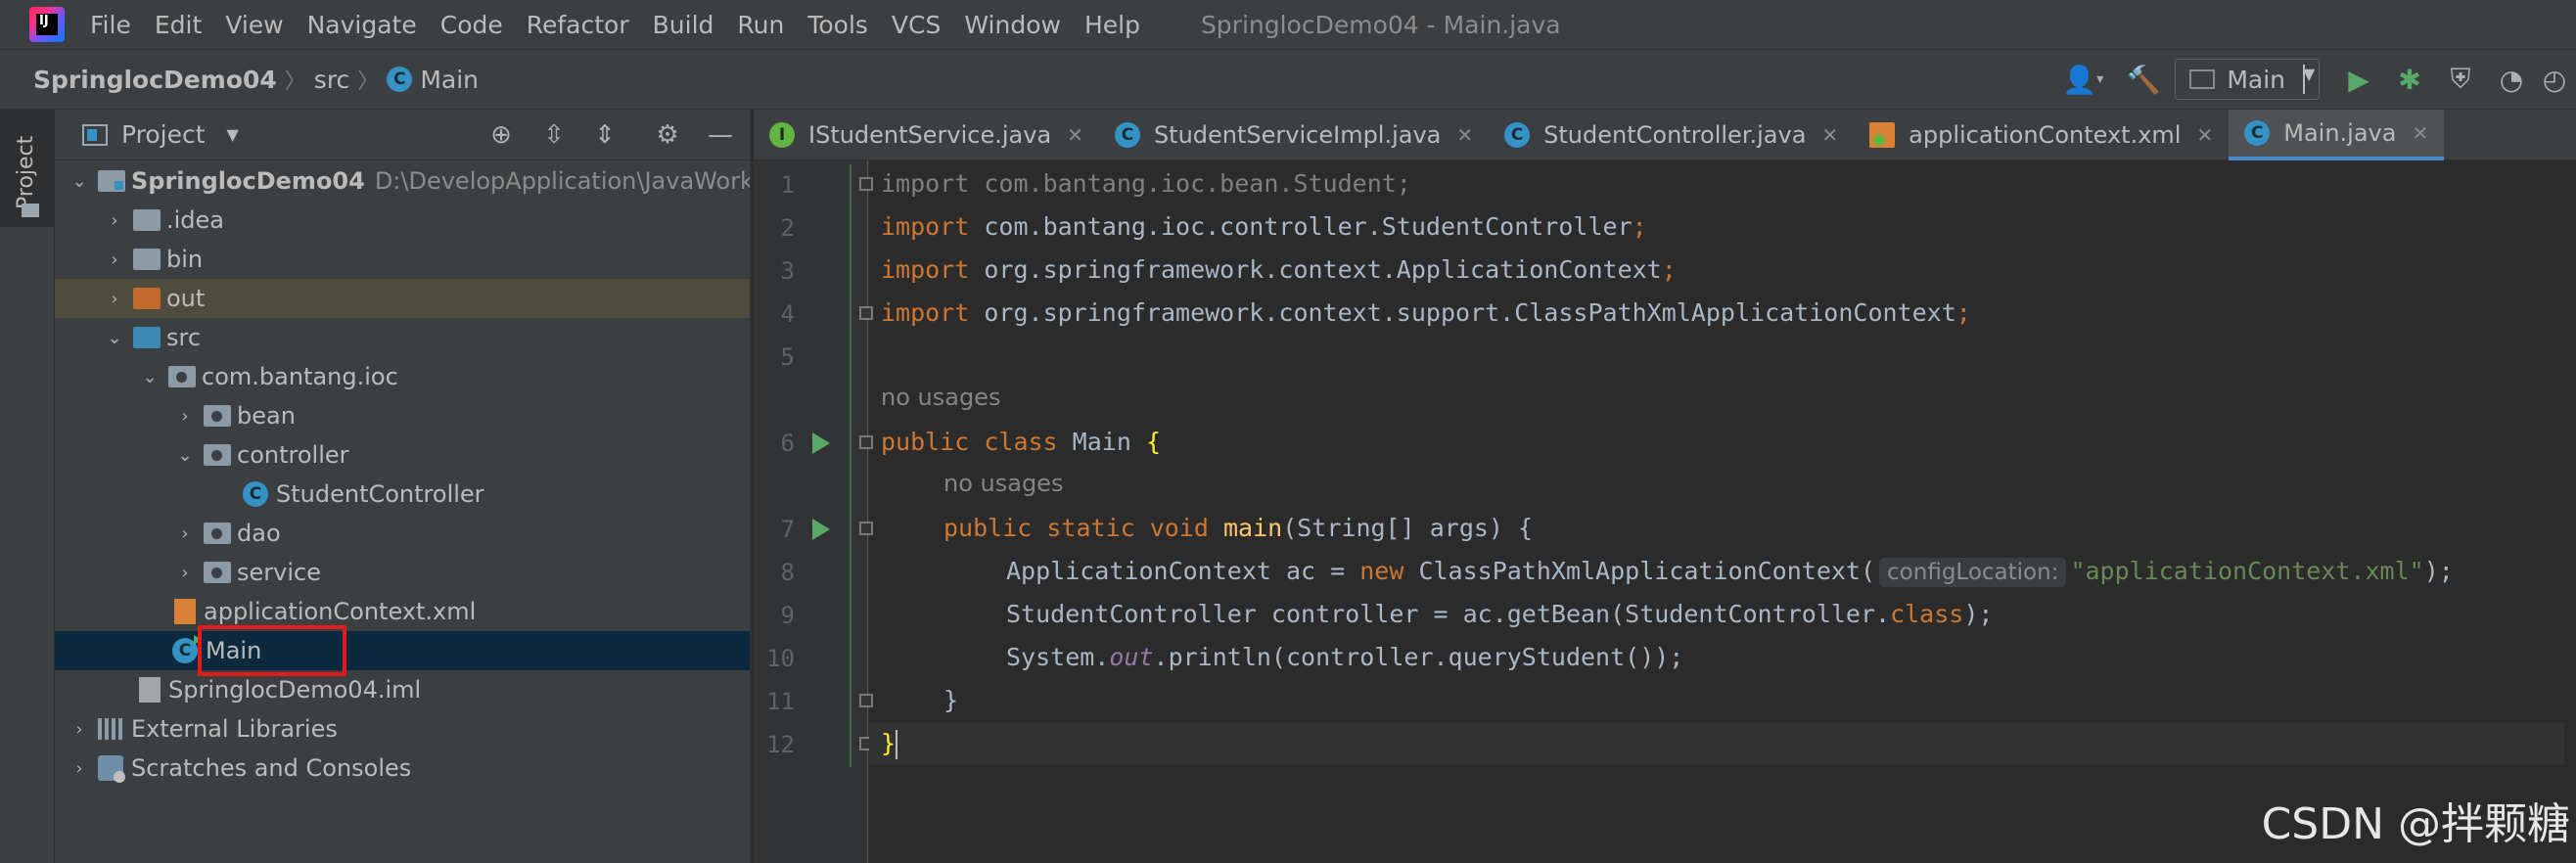  Describe the element at coordinates (721, 135) in the screenshot. I see `hide-panel-icon: —` at that location.